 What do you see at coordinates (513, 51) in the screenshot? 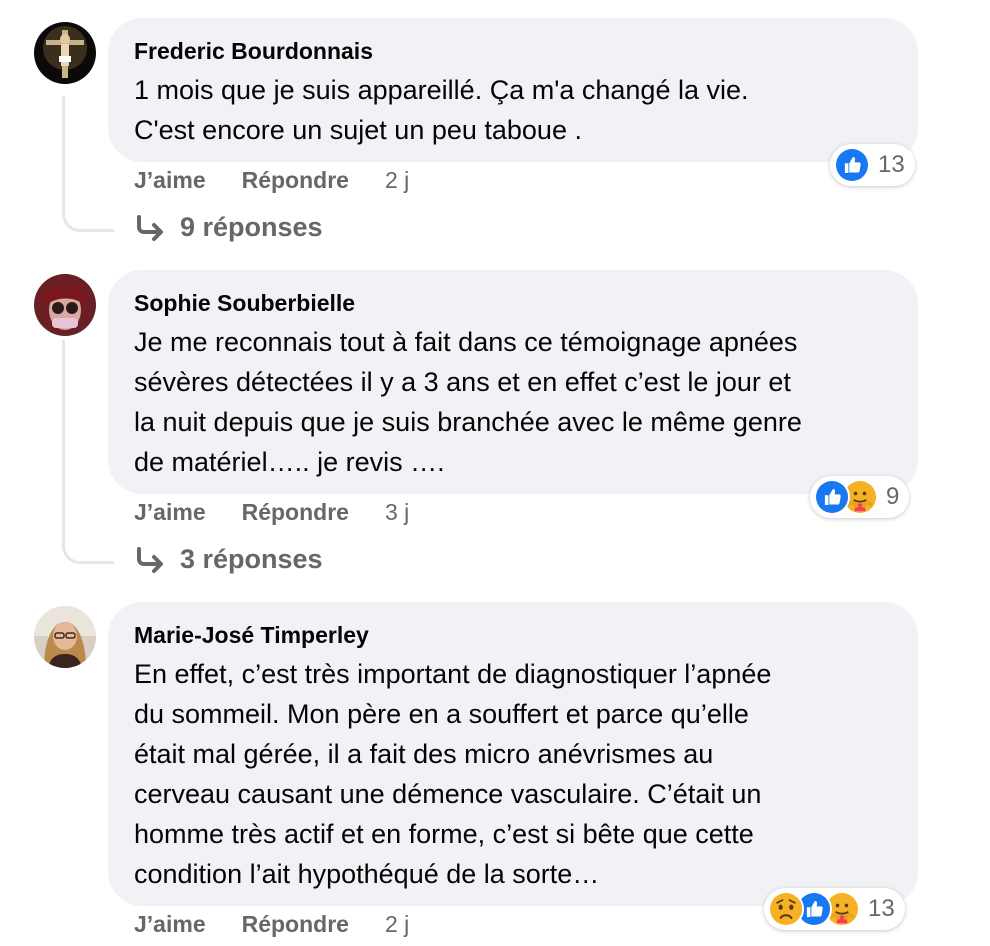
I see `comment-author: Frederic Bourdonnais` at bounding box center [513, 51].